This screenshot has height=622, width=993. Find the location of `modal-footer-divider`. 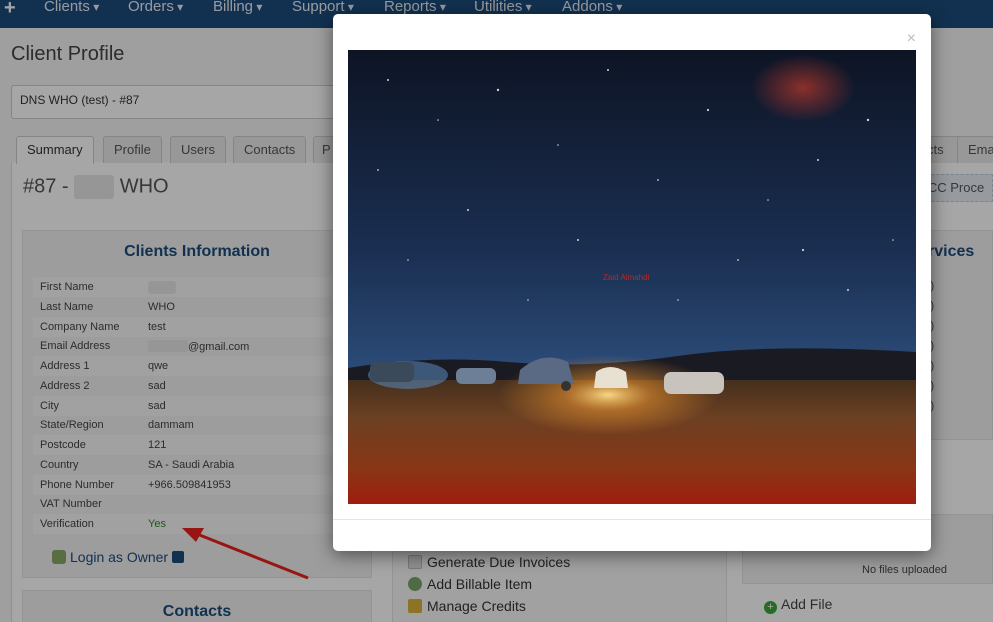

modal-footer-divider is located at coordinates (632, 519).